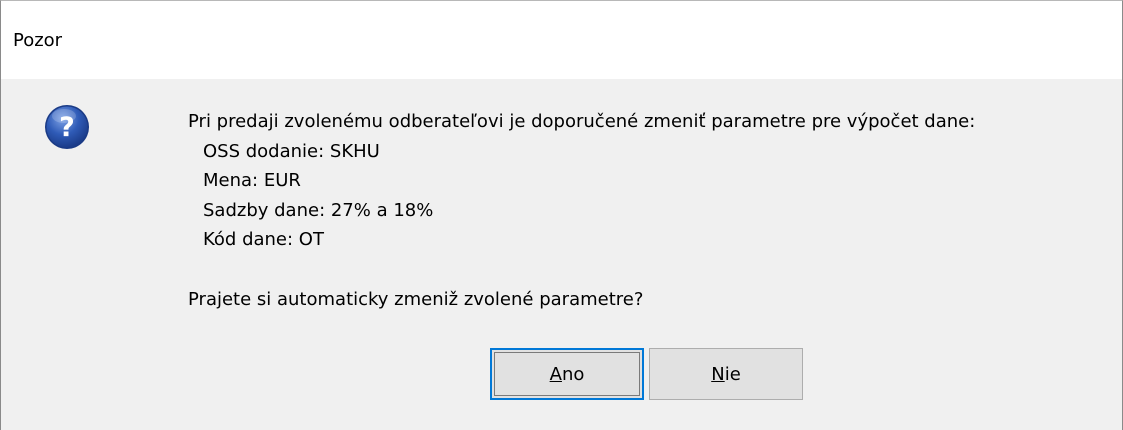 This screenshot has height=430, width=1123. I want to click on yes-button-label: Ano, so click(567, 374).